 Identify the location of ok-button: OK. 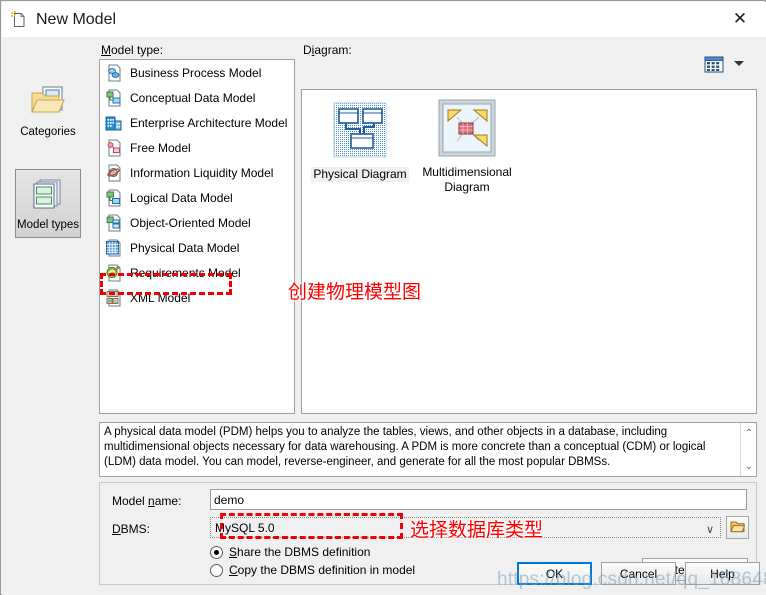
(554, 573).